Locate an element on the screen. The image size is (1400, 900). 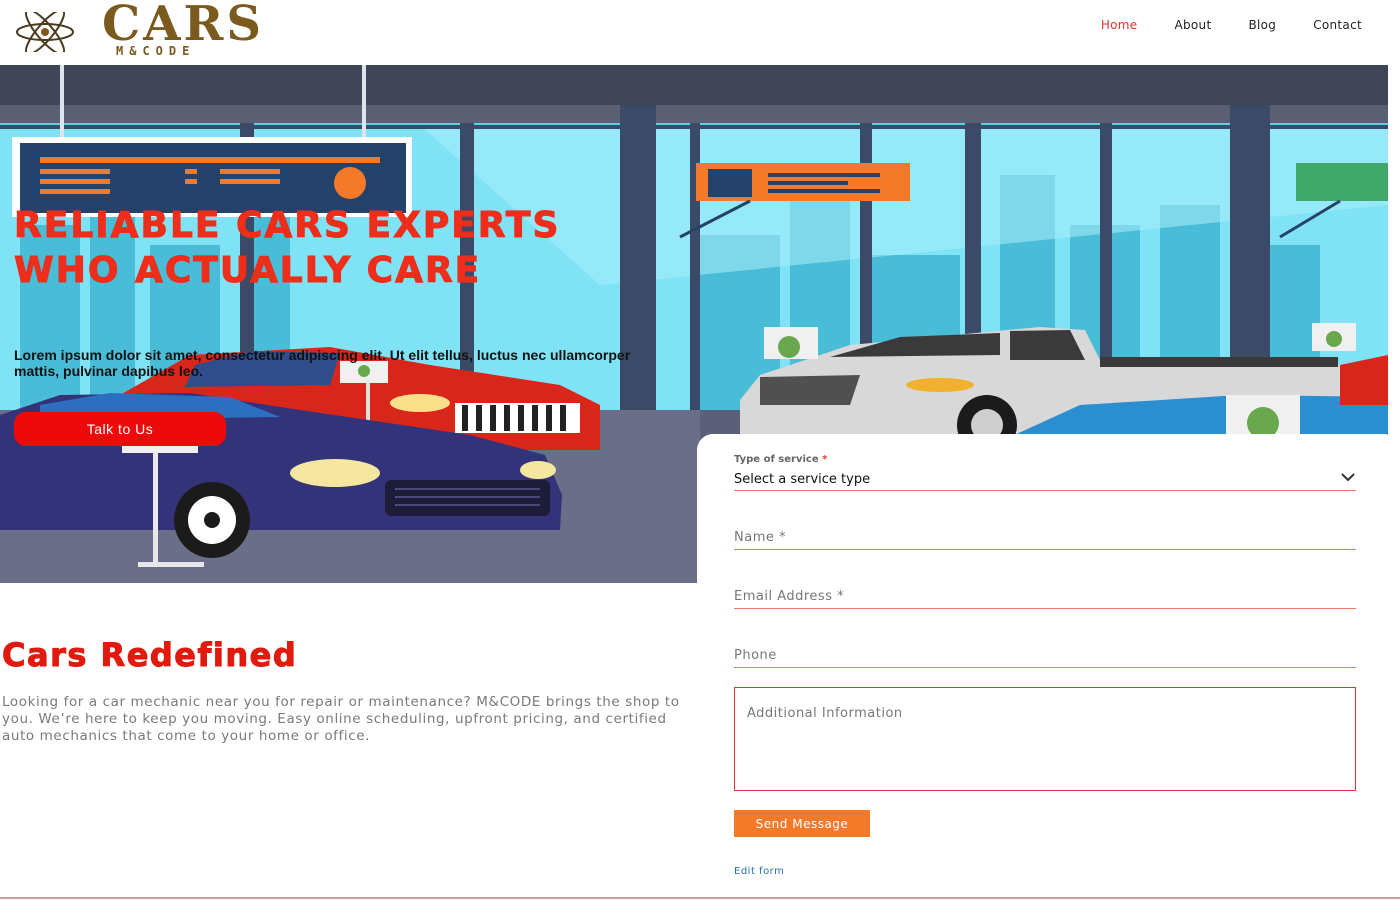
service-type-label: Type of service * is located at coordinates (781, 459).